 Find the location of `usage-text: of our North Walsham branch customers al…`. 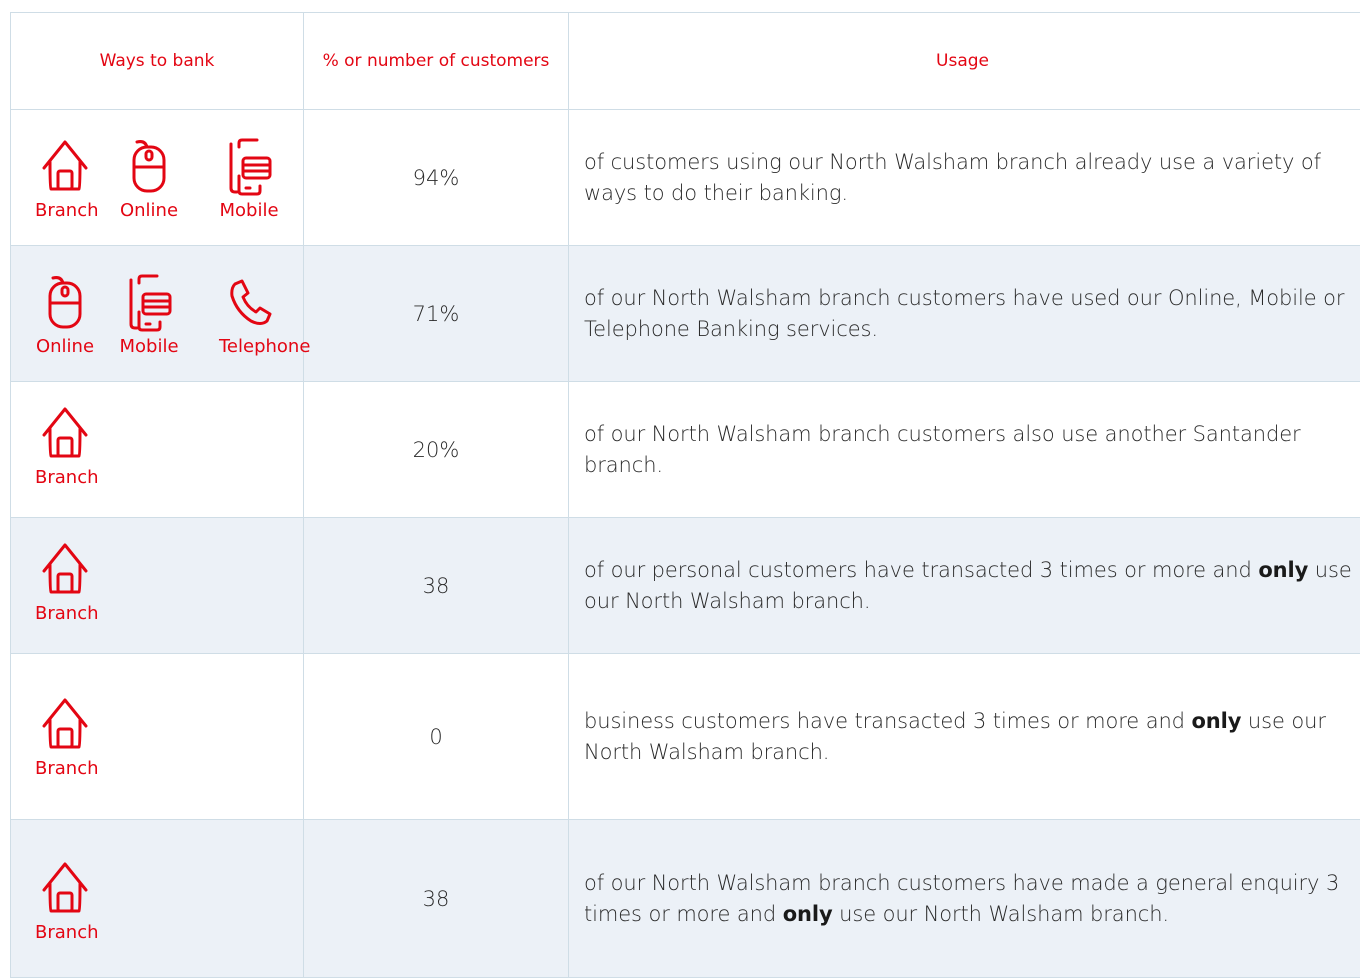

usage-text: of our North Walsham branch customers al… is located at coordinates (942, 449).